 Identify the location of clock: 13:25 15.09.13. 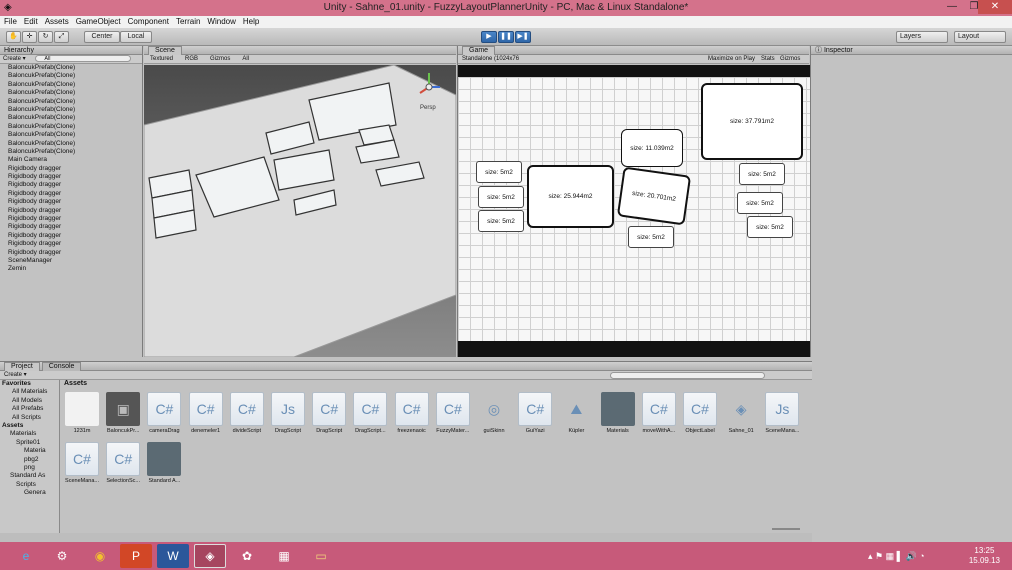
(984, 556).